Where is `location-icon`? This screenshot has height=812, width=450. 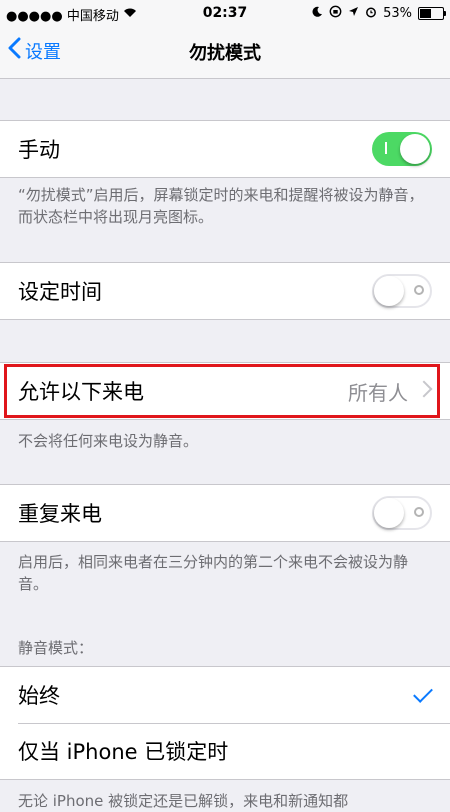 location-icon is located at coordinates (353, 13).